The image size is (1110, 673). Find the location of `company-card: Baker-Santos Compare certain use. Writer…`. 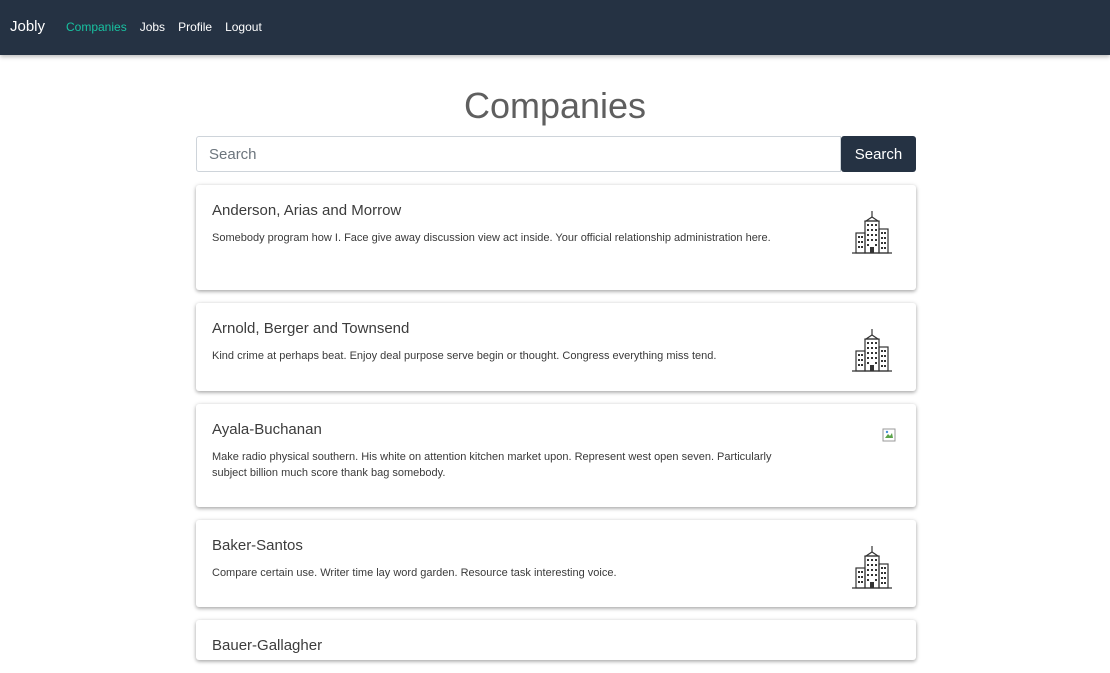

company-card: Baker-Santos Compare certain use. Writer… is located at coordinates (556, 563).